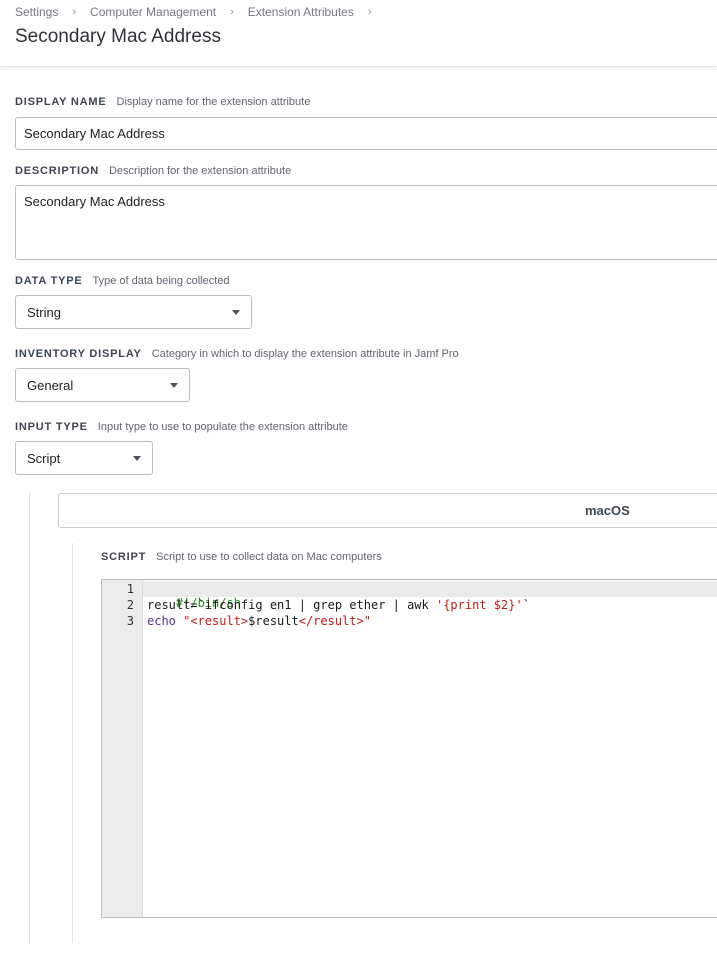 The width and height of the screenshot is (717, 973). I want to click on code-string: </result>", so click(334, 621).